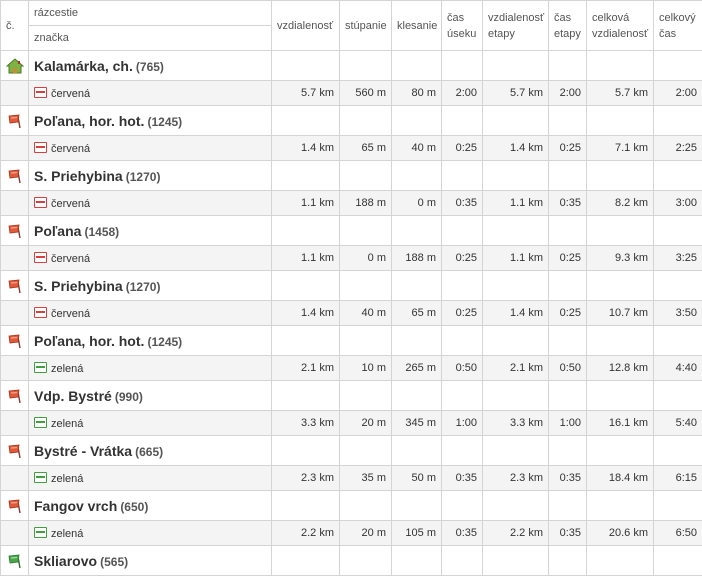 This screenshot has height=577, width=702. What do you see at coordinates (150, 395) in the screenshot?
I see `waypoint-name-cell: Vdp. Bystré (990)` at bounding box center [150, 395].